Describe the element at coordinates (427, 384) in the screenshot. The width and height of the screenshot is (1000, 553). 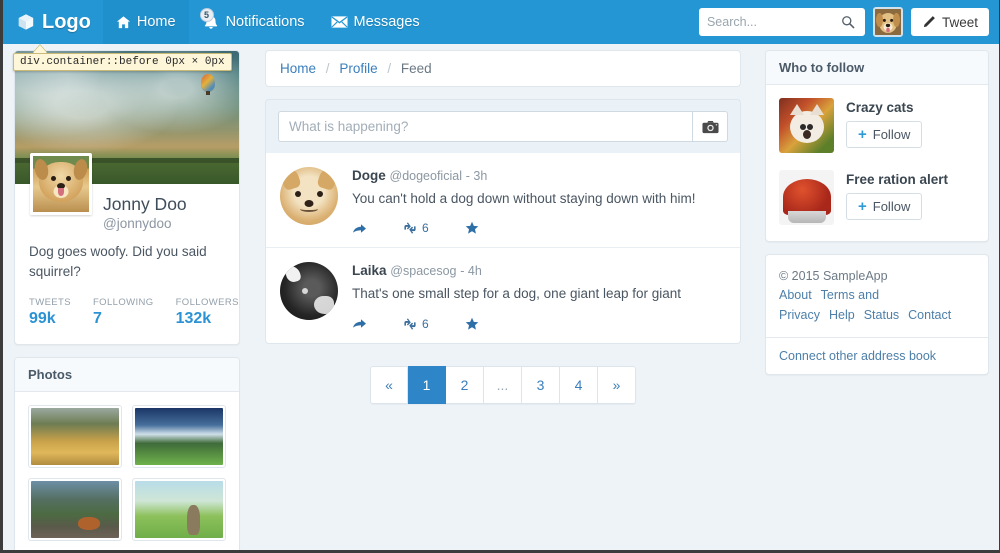
I see `pagination-page-1: 1` at that location.